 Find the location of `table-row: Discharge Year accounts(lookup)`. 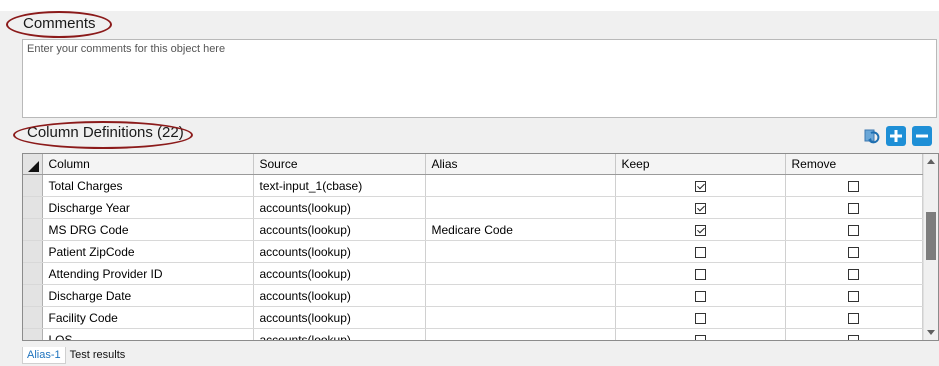

table-row: Discharge Year accounts(lookup) is located at coordinates (473, 207).